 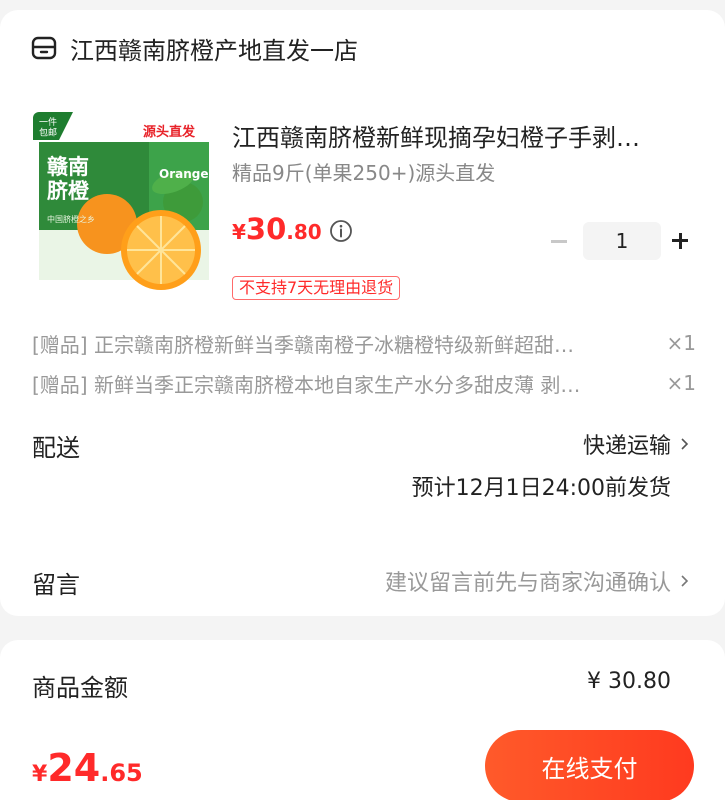 I want to click on return-policy-badge: 不支持7天无理由退货, so click(x=316, y=288).